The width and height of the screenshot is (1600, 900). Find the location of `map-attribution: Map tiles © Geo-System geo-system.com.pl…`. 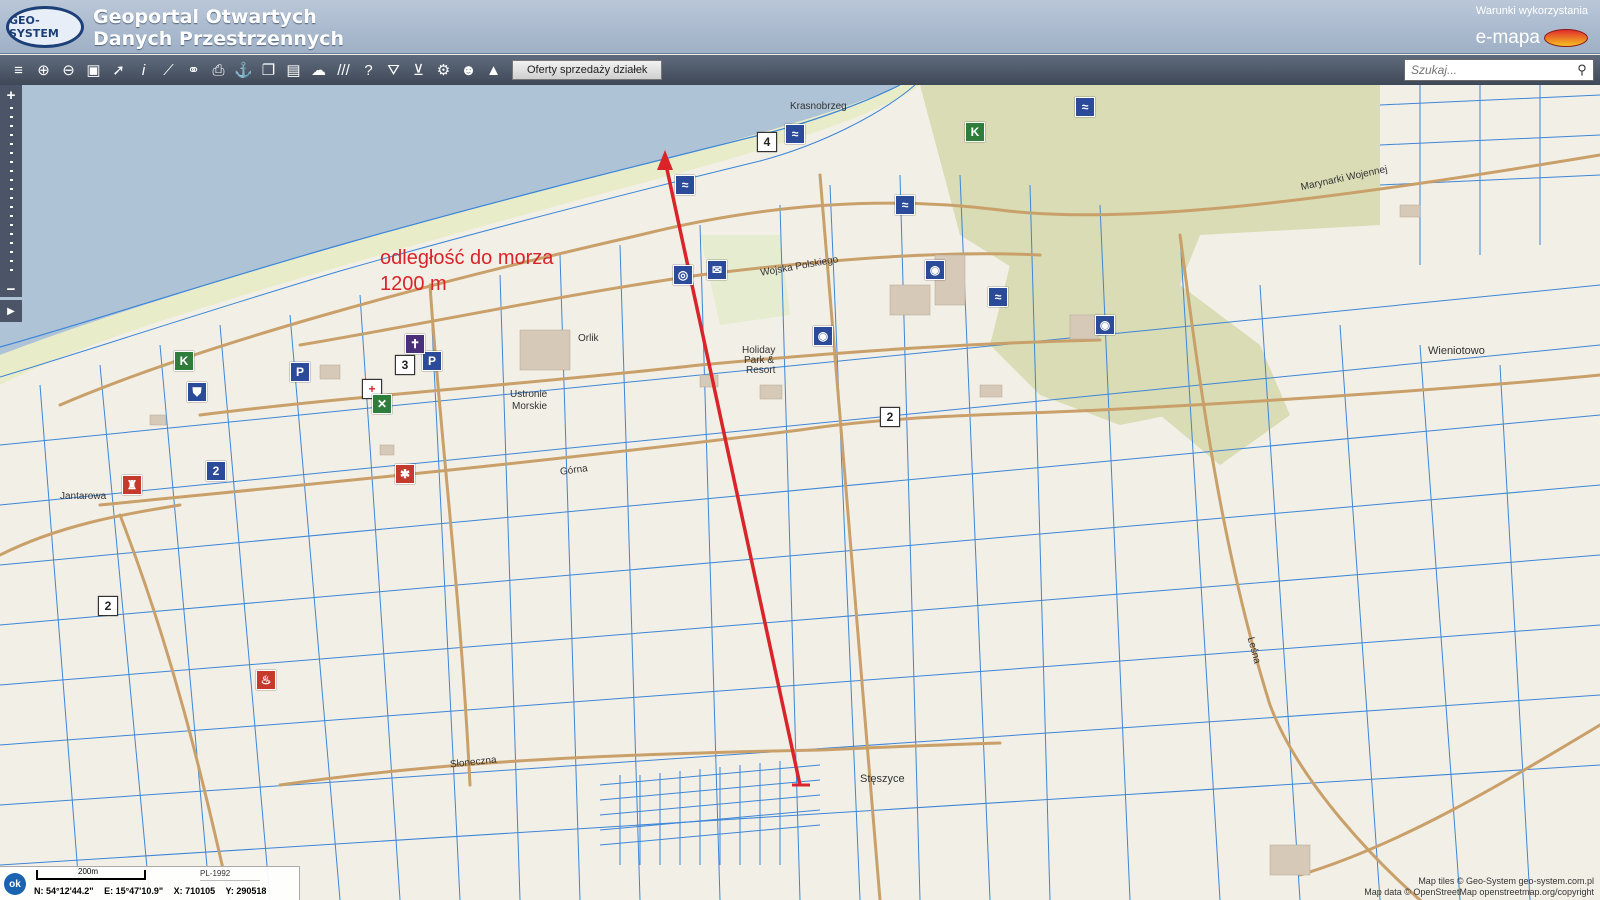

map-attribution: Map tiles © Geo-System geo-system.com.pl… is located at coordinates (1479, 887).